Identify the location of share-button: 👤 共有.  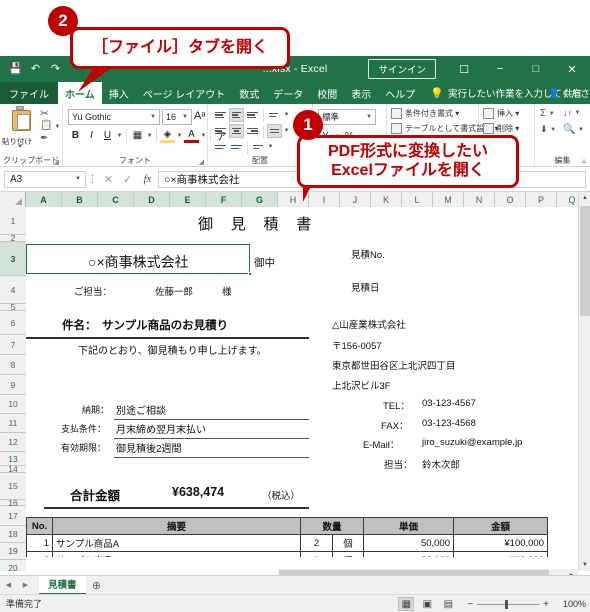
(565, 93).